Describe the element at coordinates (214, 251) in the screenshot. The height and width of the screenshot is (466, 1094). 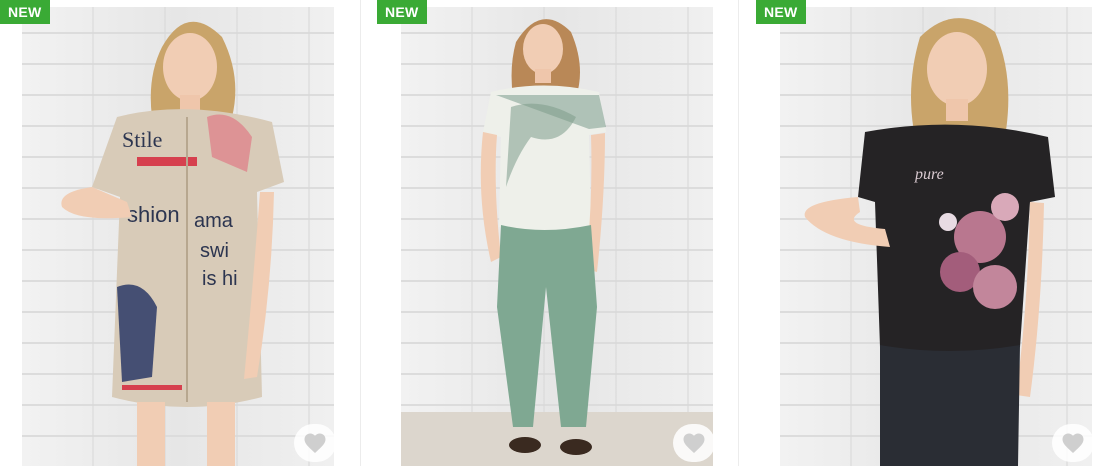
I see `svg-text: swi` at that location.